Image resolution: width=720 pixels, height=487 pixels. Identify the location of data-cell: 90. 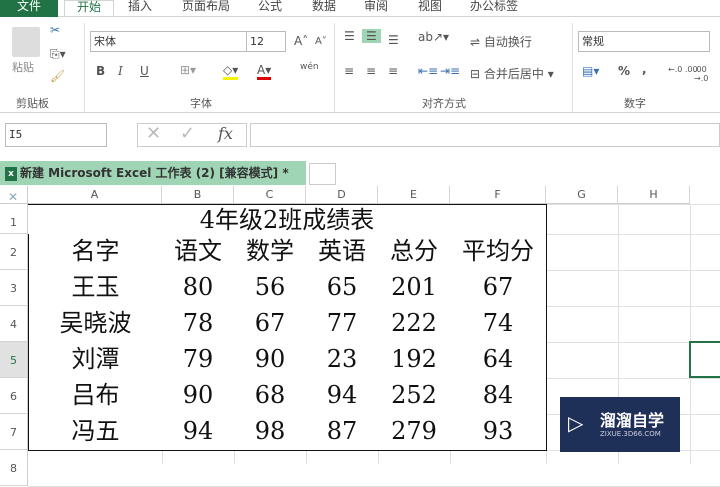
(270, 360).